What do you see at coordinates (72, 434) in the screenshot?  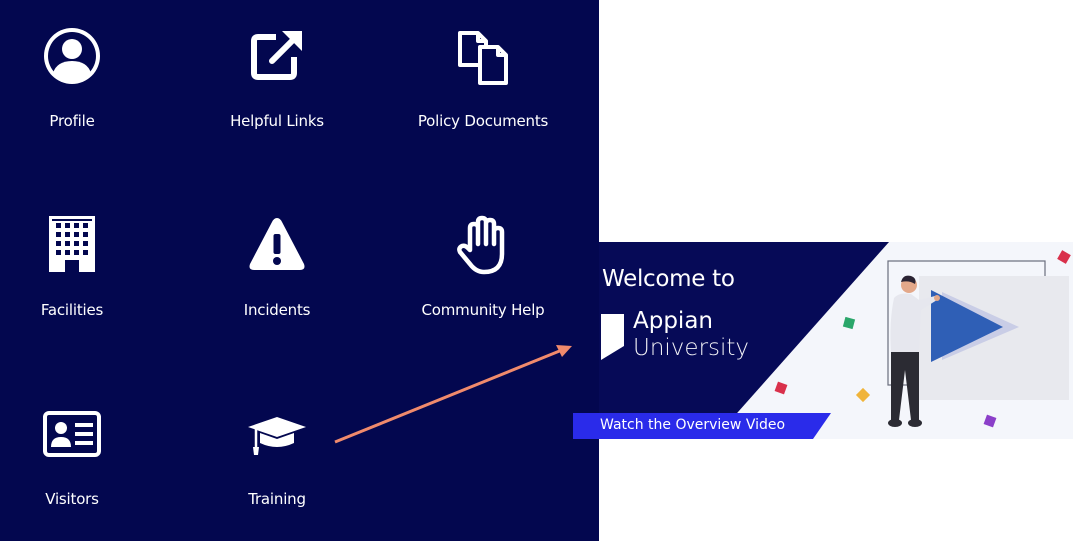 I see `id-card-icon` at bounding box center [72, 434].